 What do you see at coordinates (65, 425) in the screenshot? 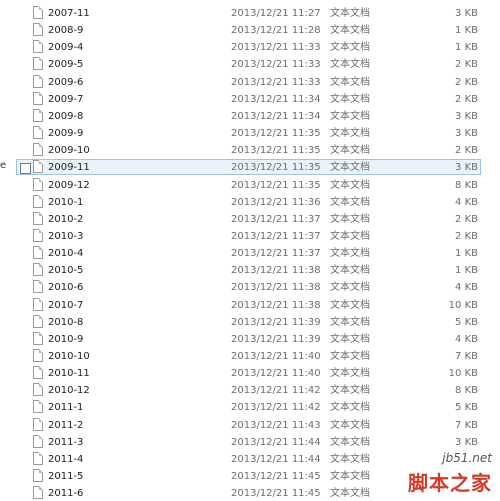
I see `file-name: 2011-2` at bounding box center [65, 425].